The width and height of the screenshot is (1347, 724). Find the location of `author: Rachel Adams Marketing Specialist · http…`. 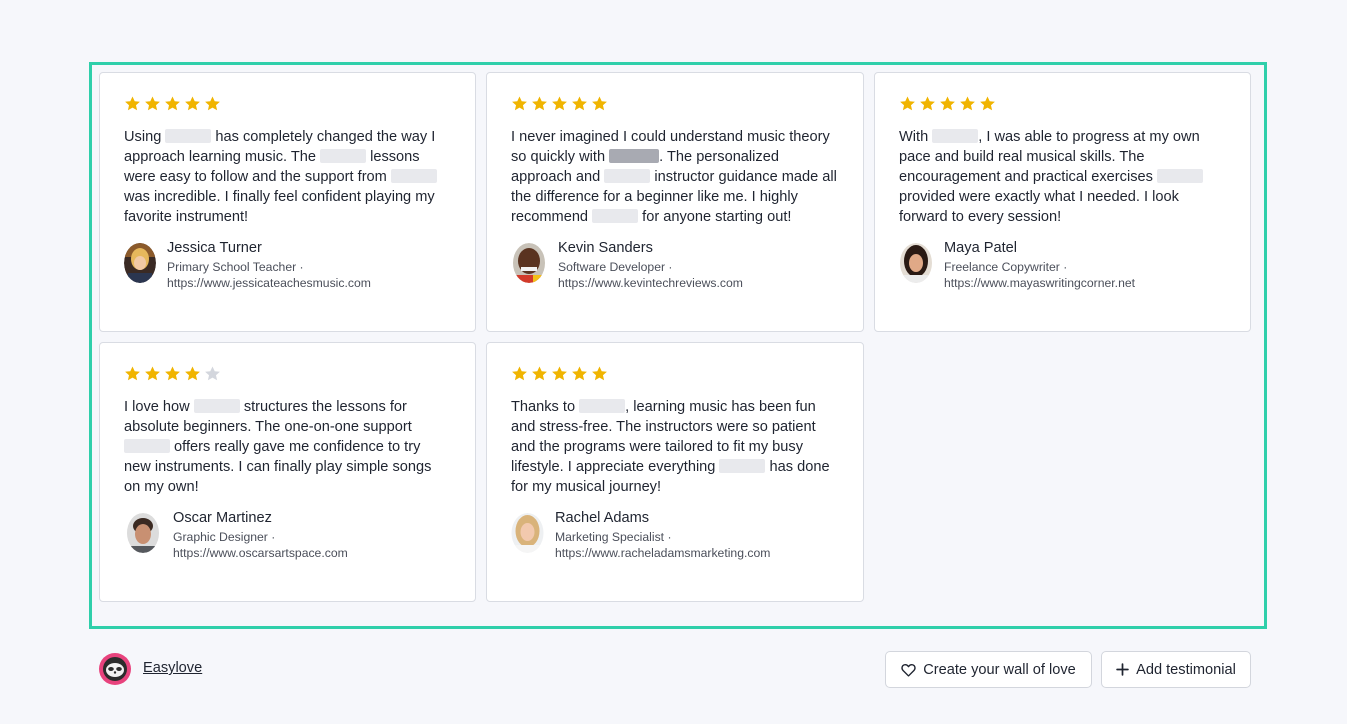

author: Rachel Adams Marketing Specialist · http… is located at coordinates (675, 535).